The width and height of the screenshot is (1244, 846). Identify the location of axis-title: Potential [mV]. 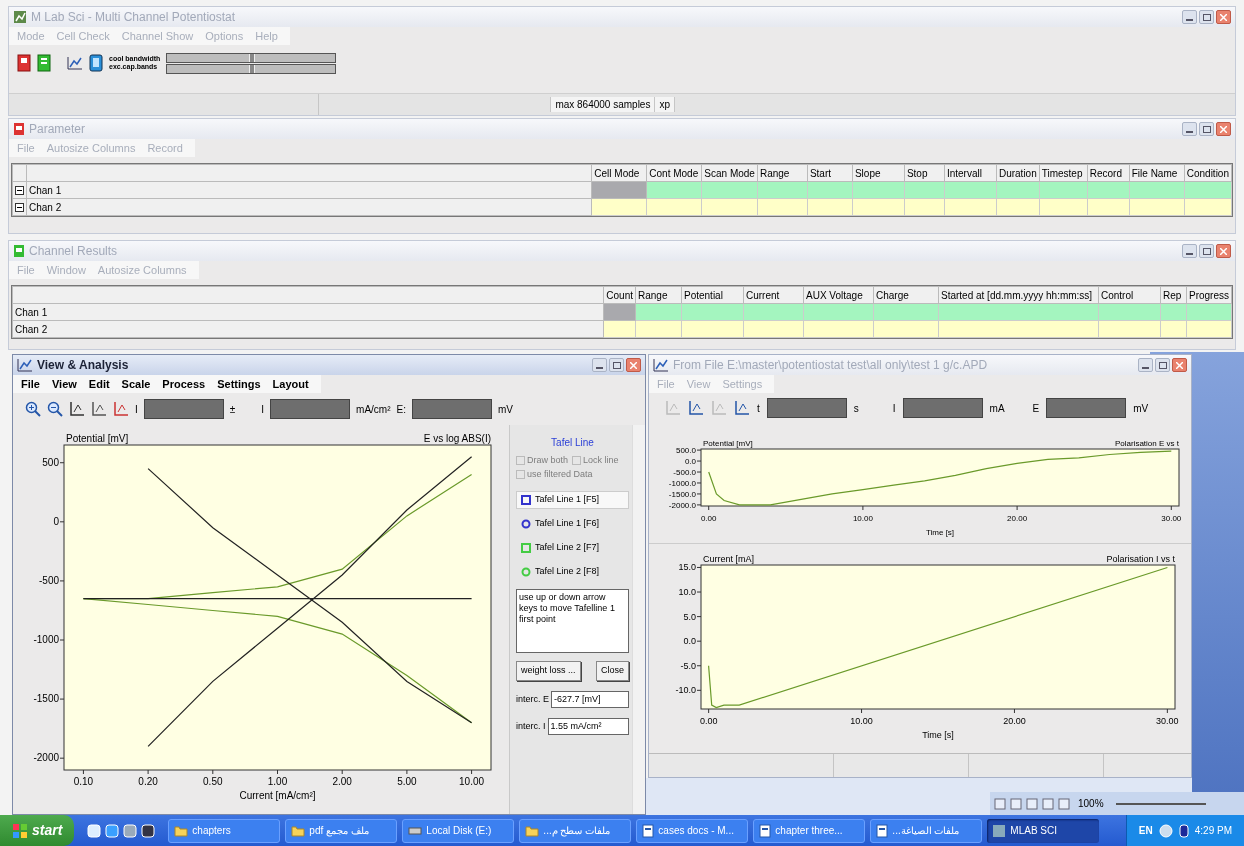
(728, 443).